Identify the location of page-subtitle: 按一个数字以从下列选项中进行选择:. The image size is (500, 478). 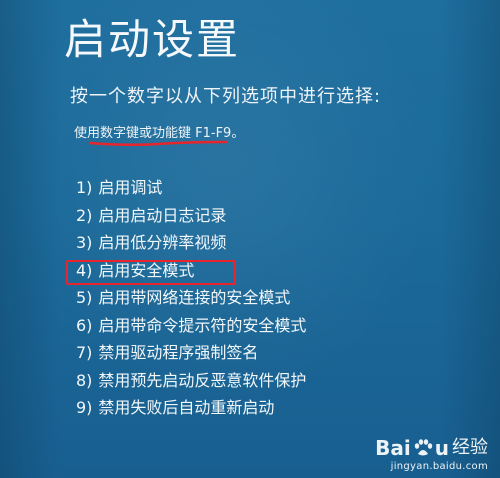
(226, 96).